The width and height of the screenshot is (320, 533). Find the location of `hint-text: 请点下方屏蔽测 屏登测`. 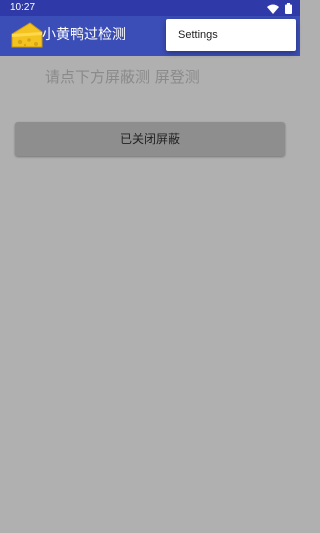

hint-text: 请点下方屏蔽测 屏登测 is located at coordinates (122, 77).